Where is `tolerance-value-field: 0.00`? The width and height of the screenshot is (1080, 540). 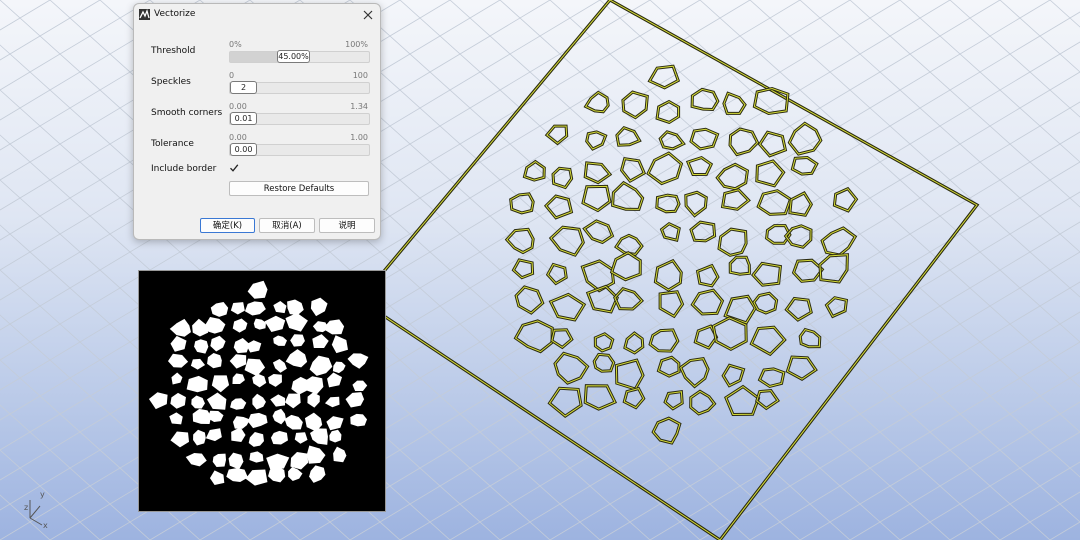
tolerance-value-field: 0.00 is located at coordinates (243, 149).